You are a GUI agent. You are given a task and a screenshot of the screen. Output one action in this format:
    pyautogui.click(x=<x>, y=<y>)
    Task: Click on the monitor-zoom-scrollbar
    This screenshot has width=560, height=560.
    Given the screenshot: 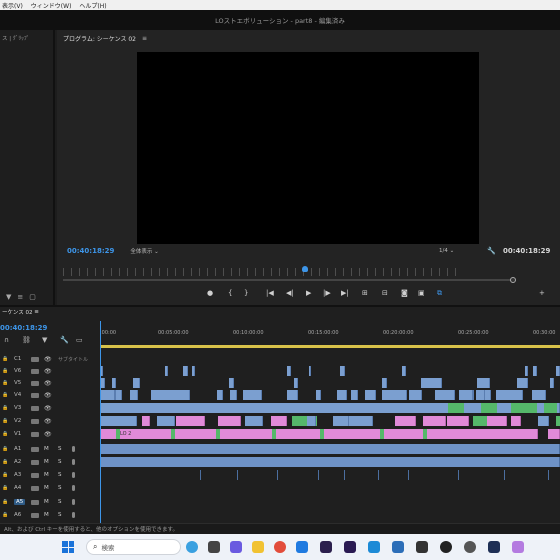 What is the action you would take?
    pyautogui.click(x=289, y=280)
    